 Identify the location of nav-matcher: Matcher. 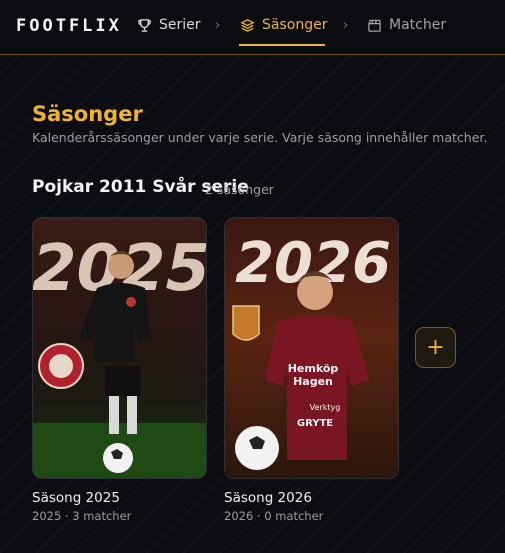
(406, 25).